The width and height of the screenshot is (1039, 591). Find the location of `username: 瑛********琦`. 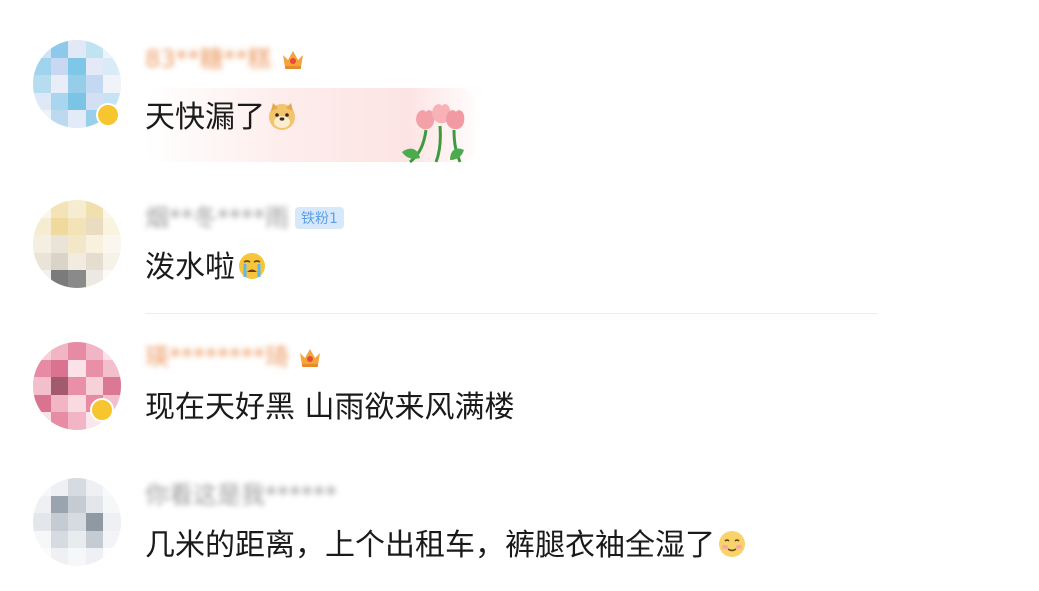

username: 瑛********琦 is located at coordinates (217, 357).